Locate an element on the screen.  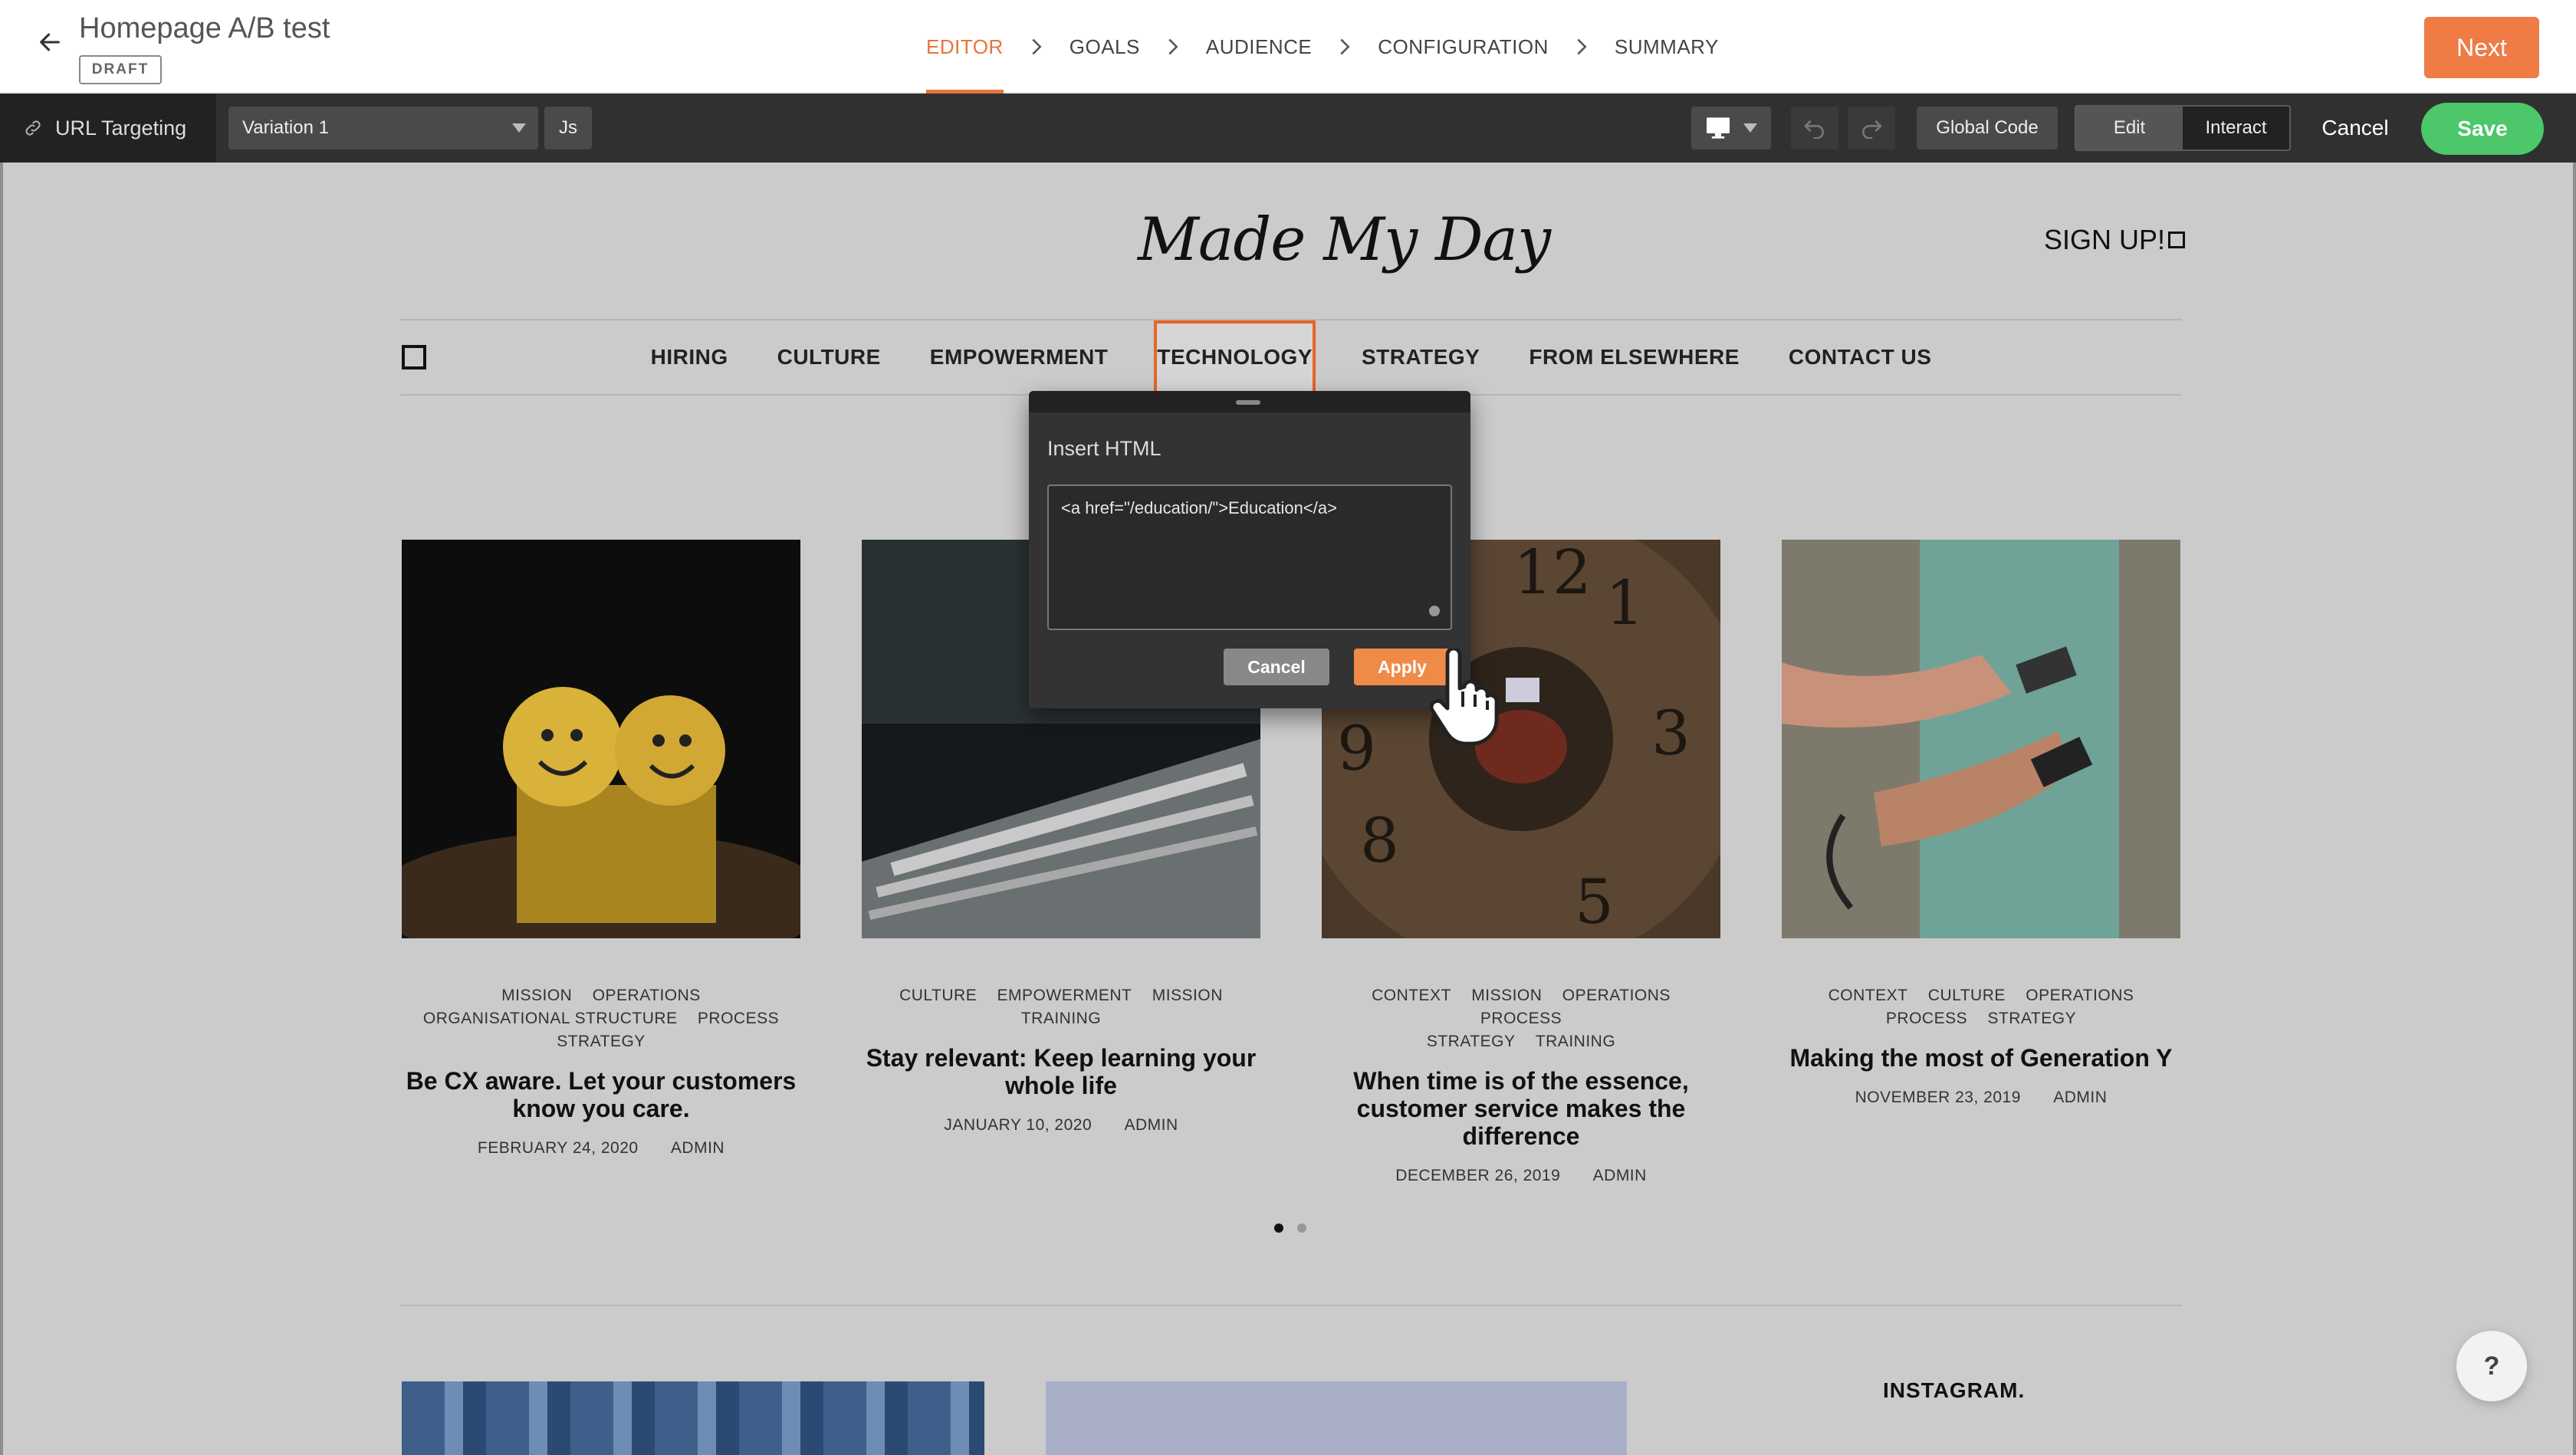
status-badge: DRAFT is located at coordinates (120, 69).